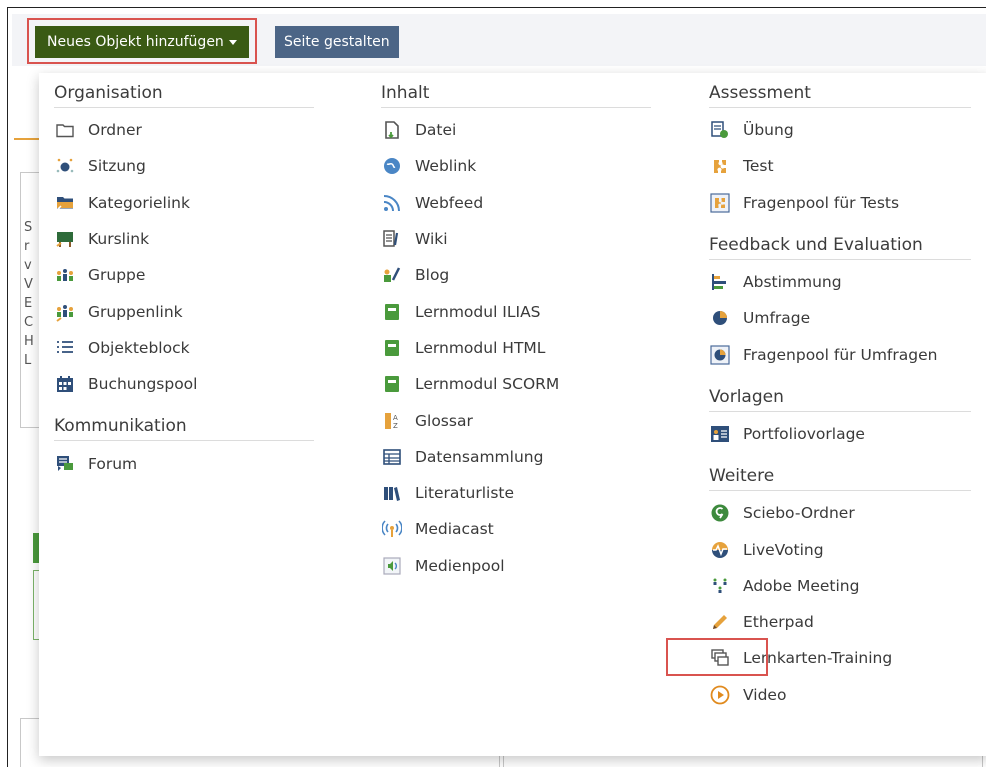 The height and width of the screenshot is (767, 986). I want to click on menu-item-lernmodul-scorm: Lernmodul SCORM, so click(516, 384).